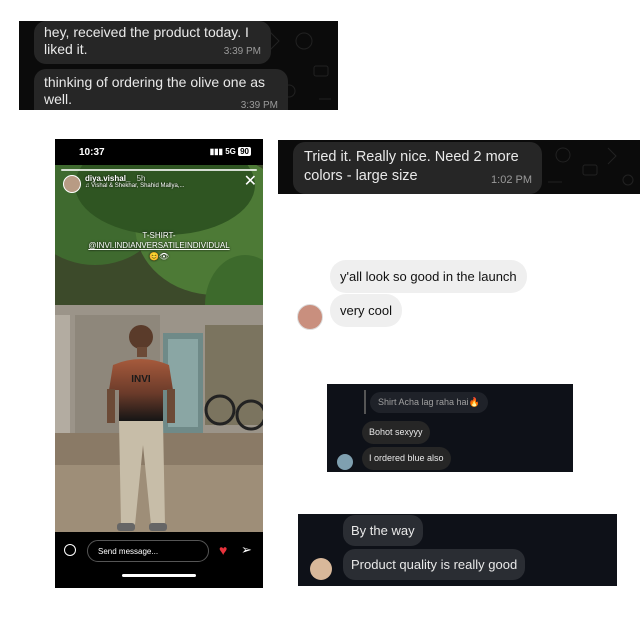  I want to click on reply-preview-text: Shirt Acha lag raha hai🔥, so click(429, 402).